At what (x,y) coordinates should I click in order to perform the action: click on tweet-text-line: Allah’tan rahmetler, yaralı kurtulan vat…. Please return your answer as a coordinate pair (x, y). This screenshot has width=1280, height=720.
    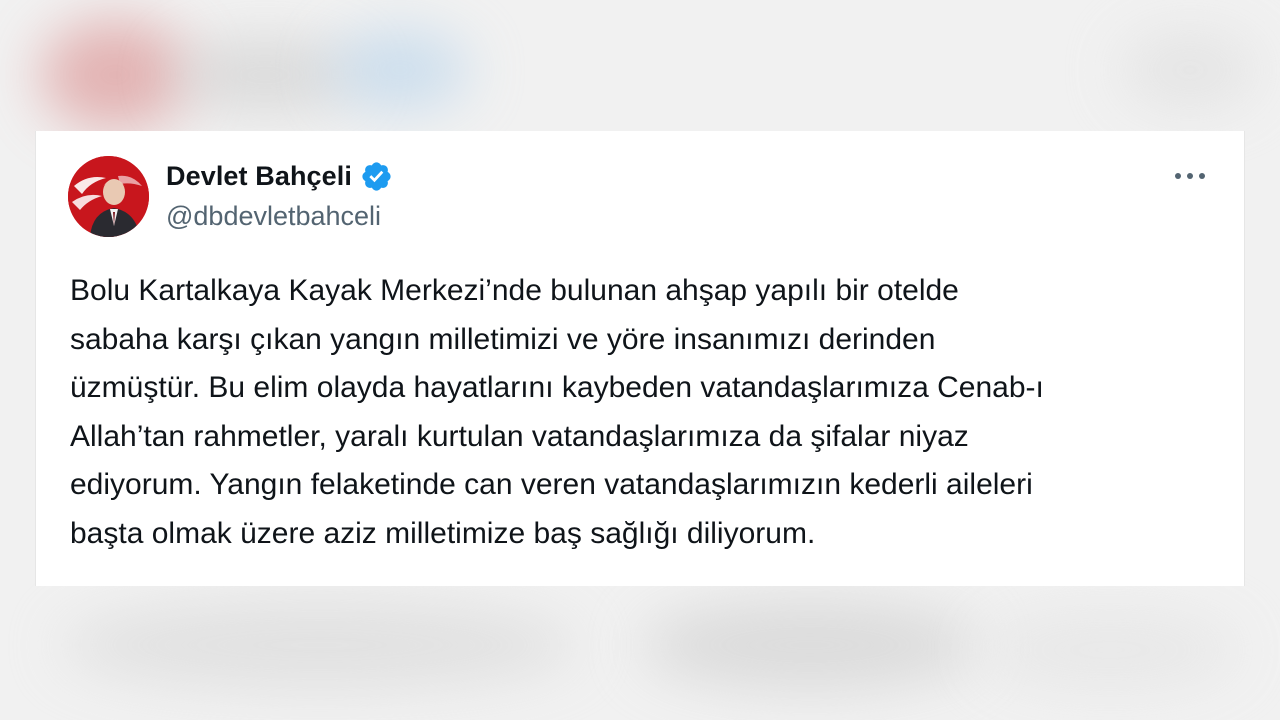
    Looking at the image, I should click on (519, 436).